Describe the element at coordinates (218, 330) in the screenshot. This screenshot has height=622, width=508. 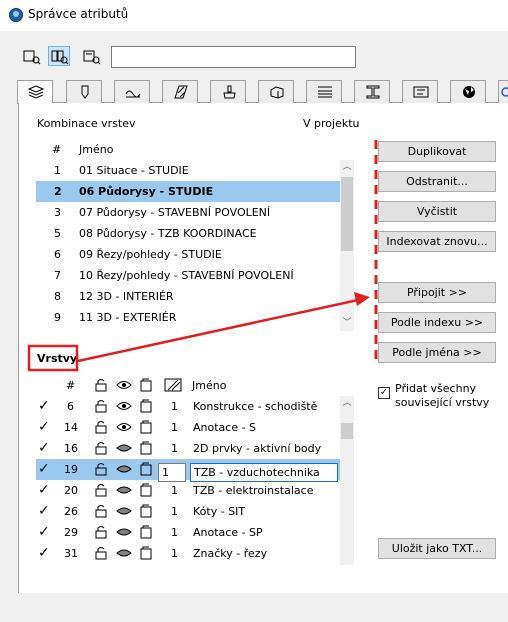
I see `annotation-arrow-line` at that location.